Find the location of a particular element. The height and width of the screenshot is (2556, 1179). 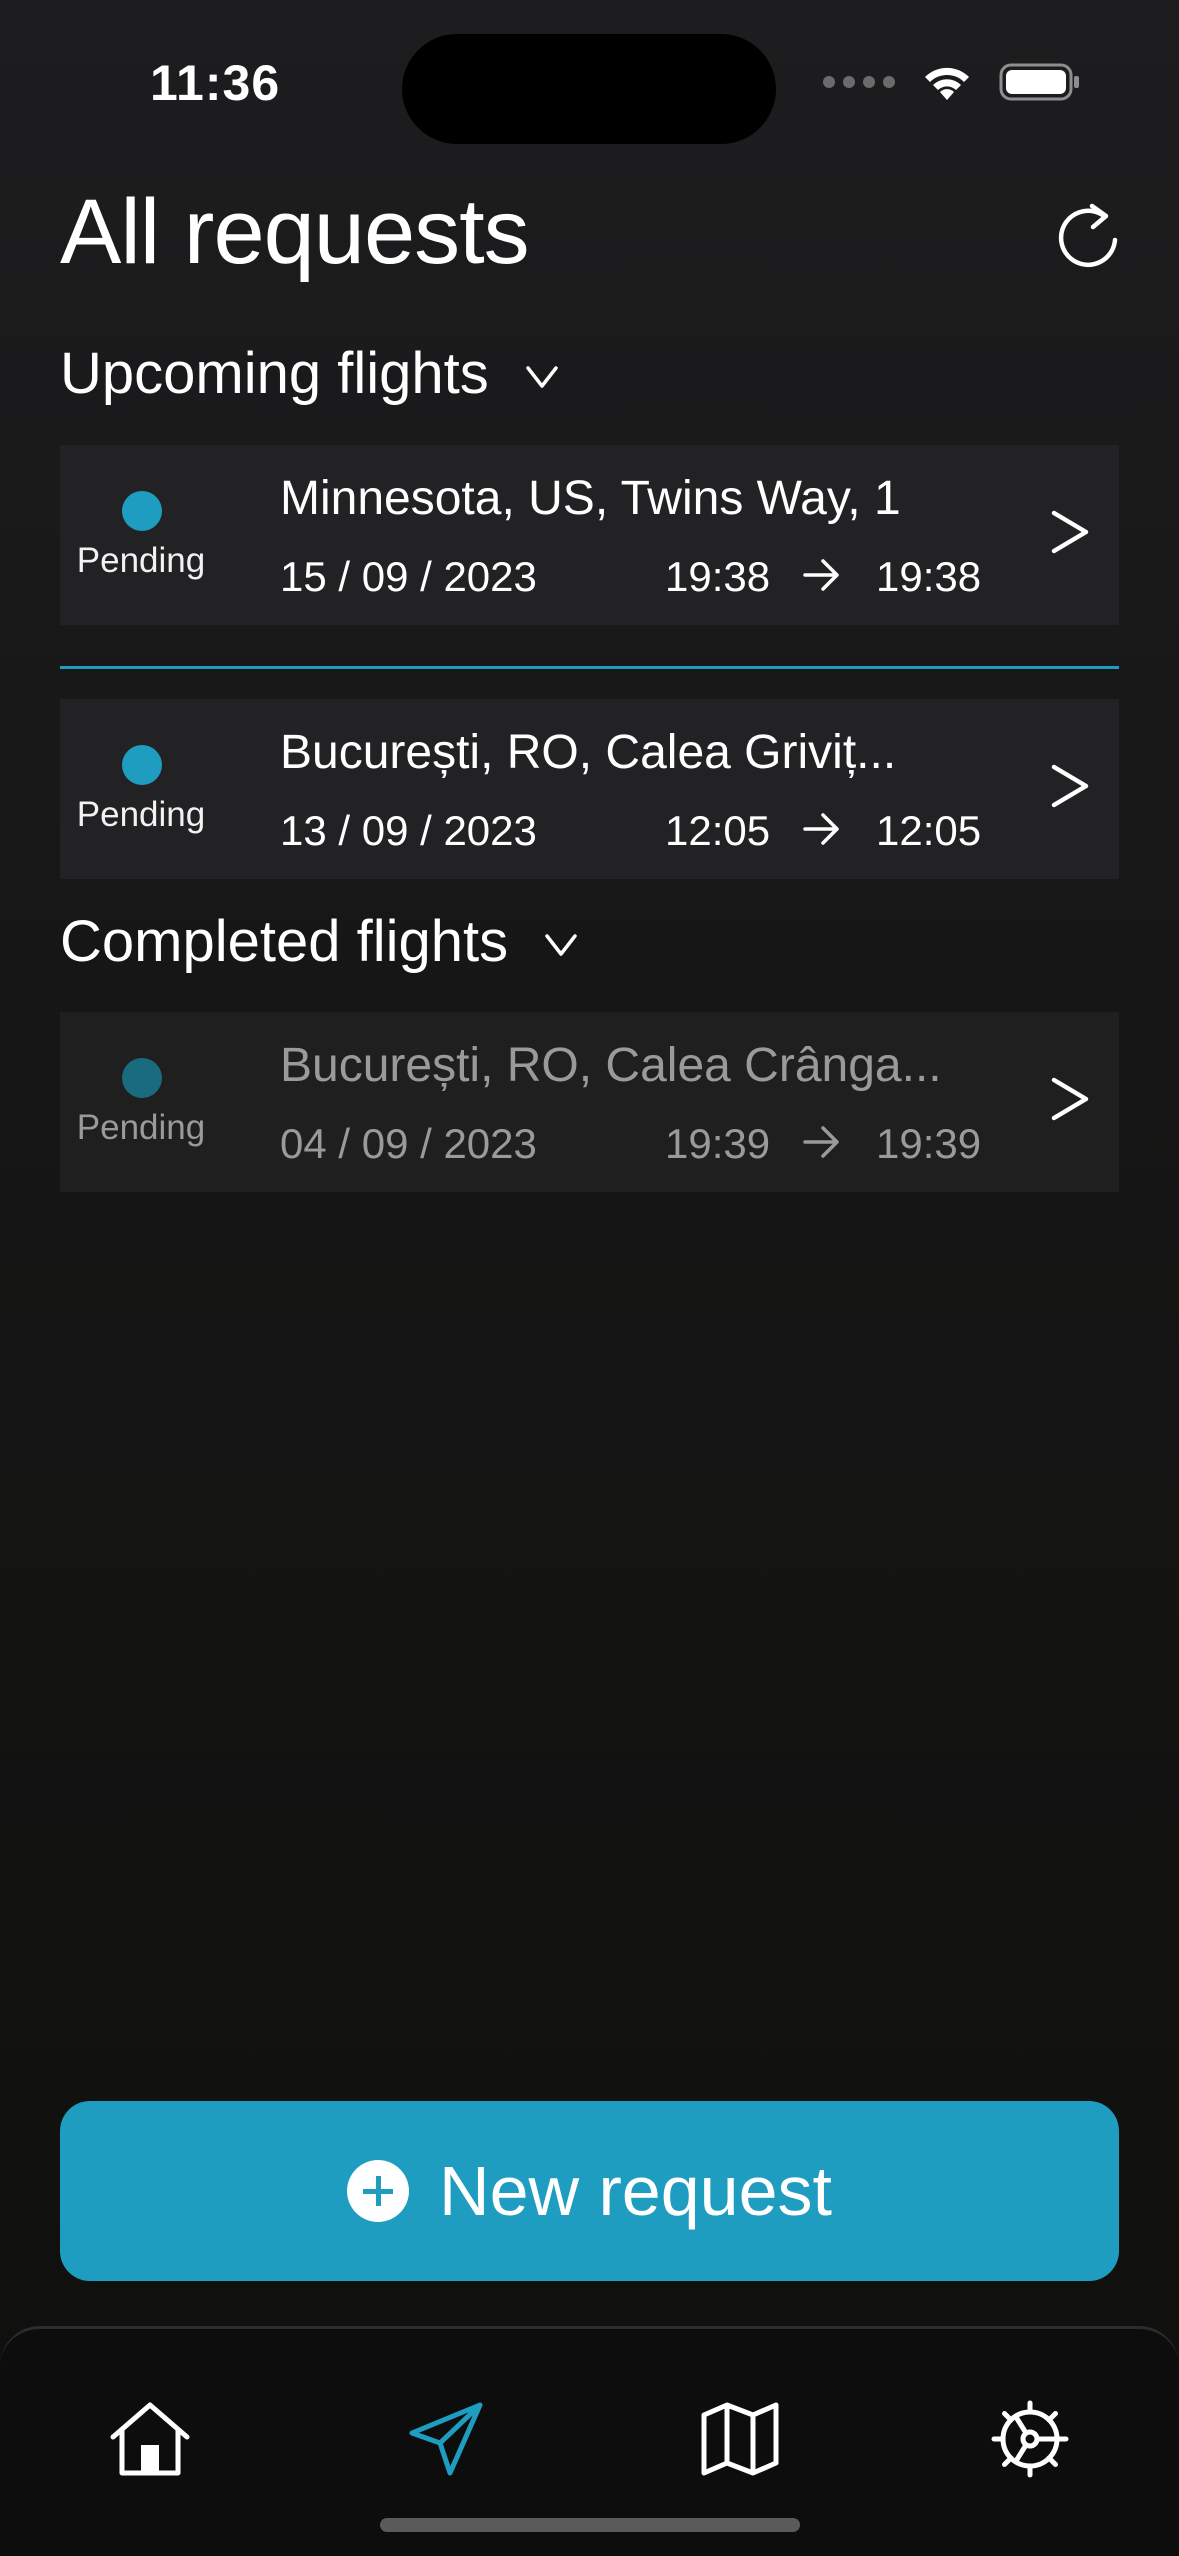

flight-end-time: 19:39 is located at coordinates (929, 1143).